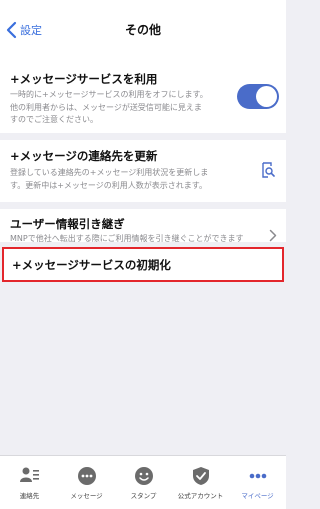 Image resolution: width=320 pixels, height=509 pixels. Describe the element at coordinates (143, 496) in the screenshot. I see `tab-label: スタンプ` at that location.